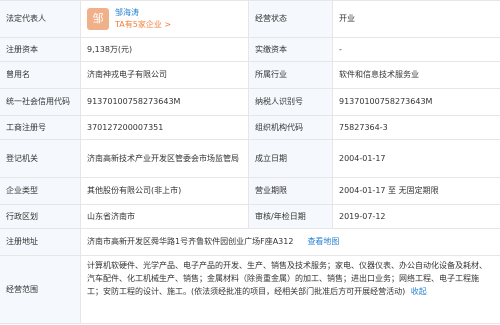  I want to click on status-label: 经营状态, so click(291, 19).